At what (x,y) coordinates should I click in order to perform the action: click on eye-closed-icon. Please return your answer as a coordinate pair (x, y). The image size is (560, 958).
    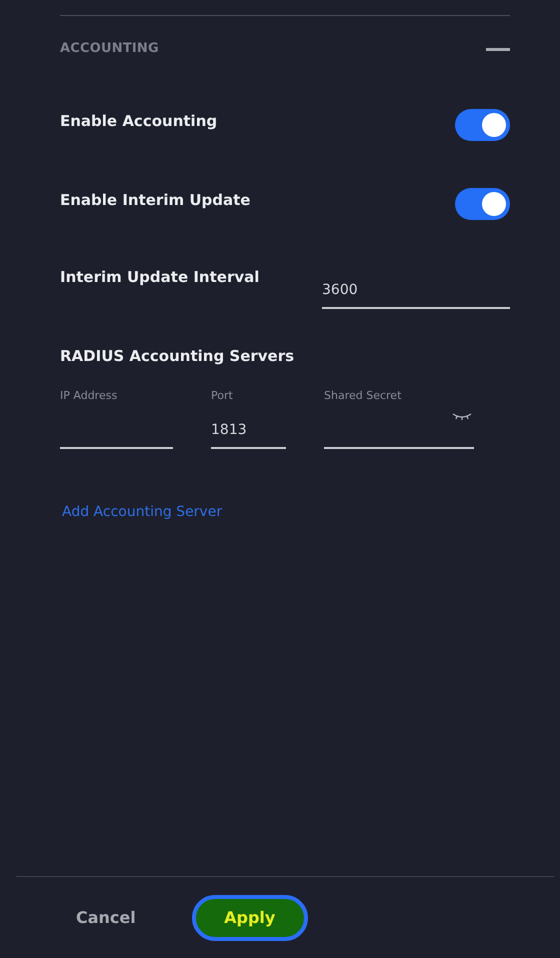
    Looking at the image, I should click on (462, 416).